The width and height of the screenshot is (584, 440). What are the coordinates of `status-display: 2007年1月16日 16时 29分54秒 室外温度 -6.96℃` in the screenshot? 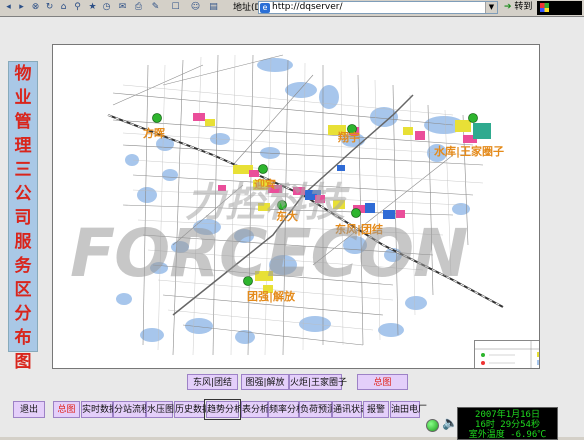 It's located at (507, 423).